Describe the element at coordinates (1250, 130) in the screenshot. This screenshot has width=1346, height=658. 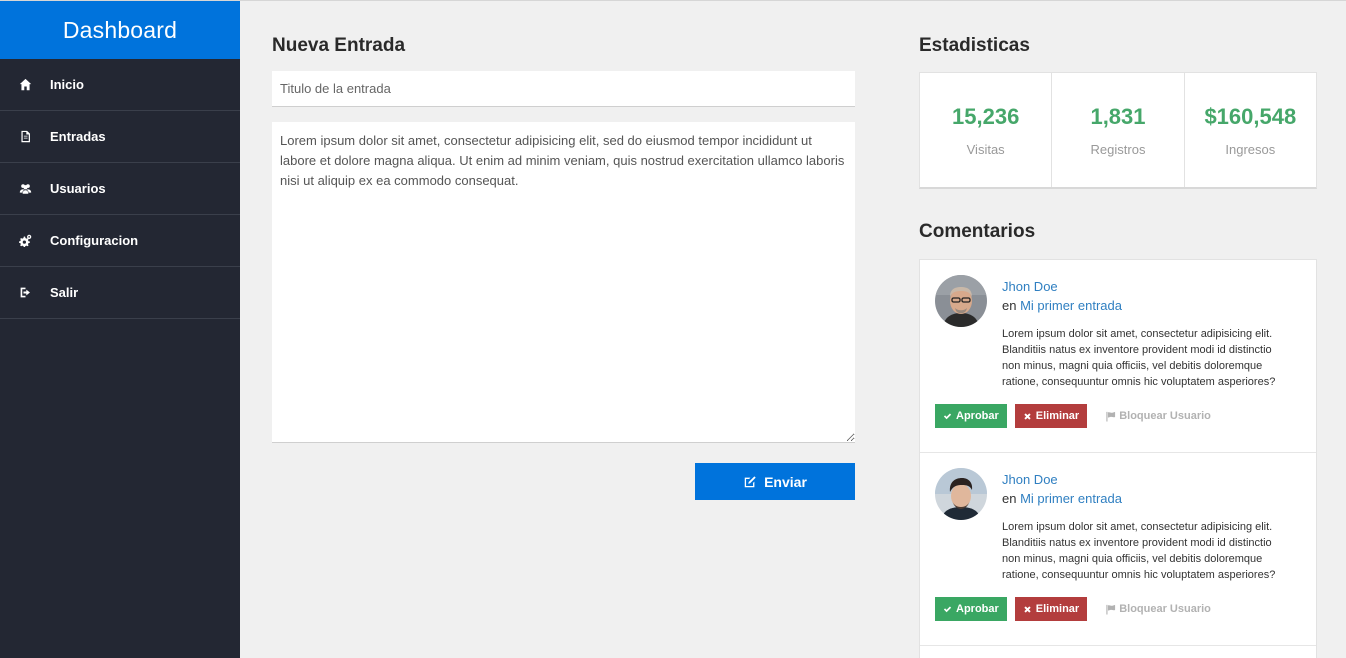
I see `stat-ingresos: $160,548 Ingresos` at that location.